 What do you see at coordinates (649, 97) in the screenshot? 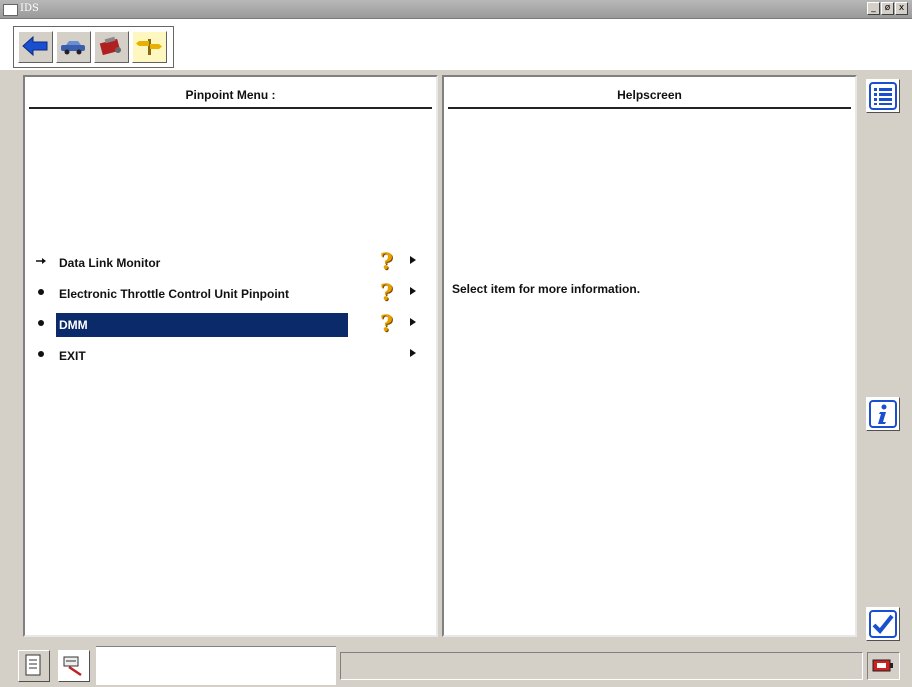
I see `helpscreen-title: Helpscreen` at bounding box center [649, 97].